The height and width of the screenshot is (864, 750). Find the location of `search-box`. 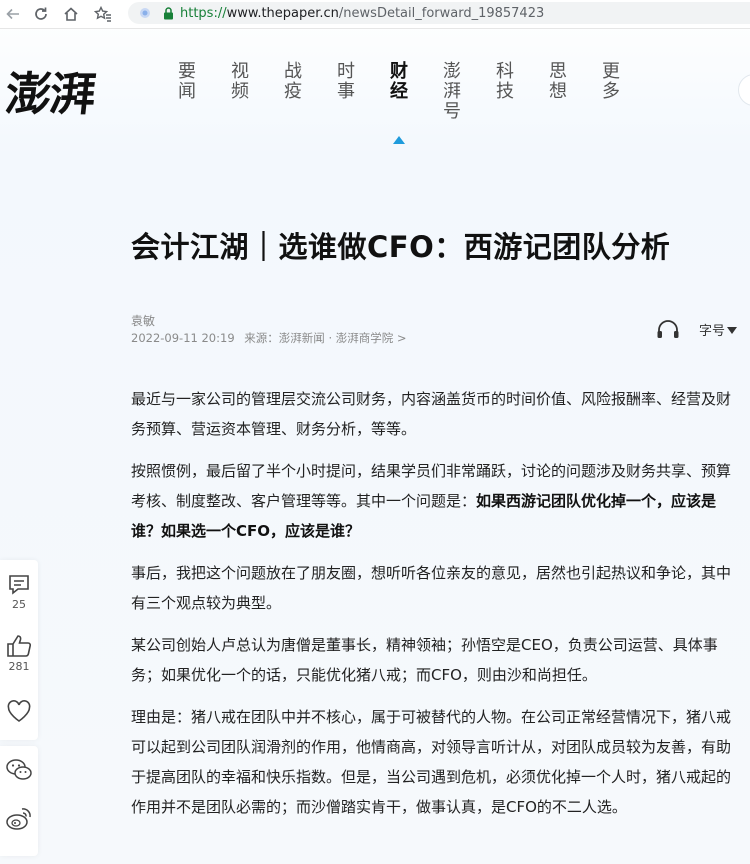

search-box is located at coordinates (744, 90).